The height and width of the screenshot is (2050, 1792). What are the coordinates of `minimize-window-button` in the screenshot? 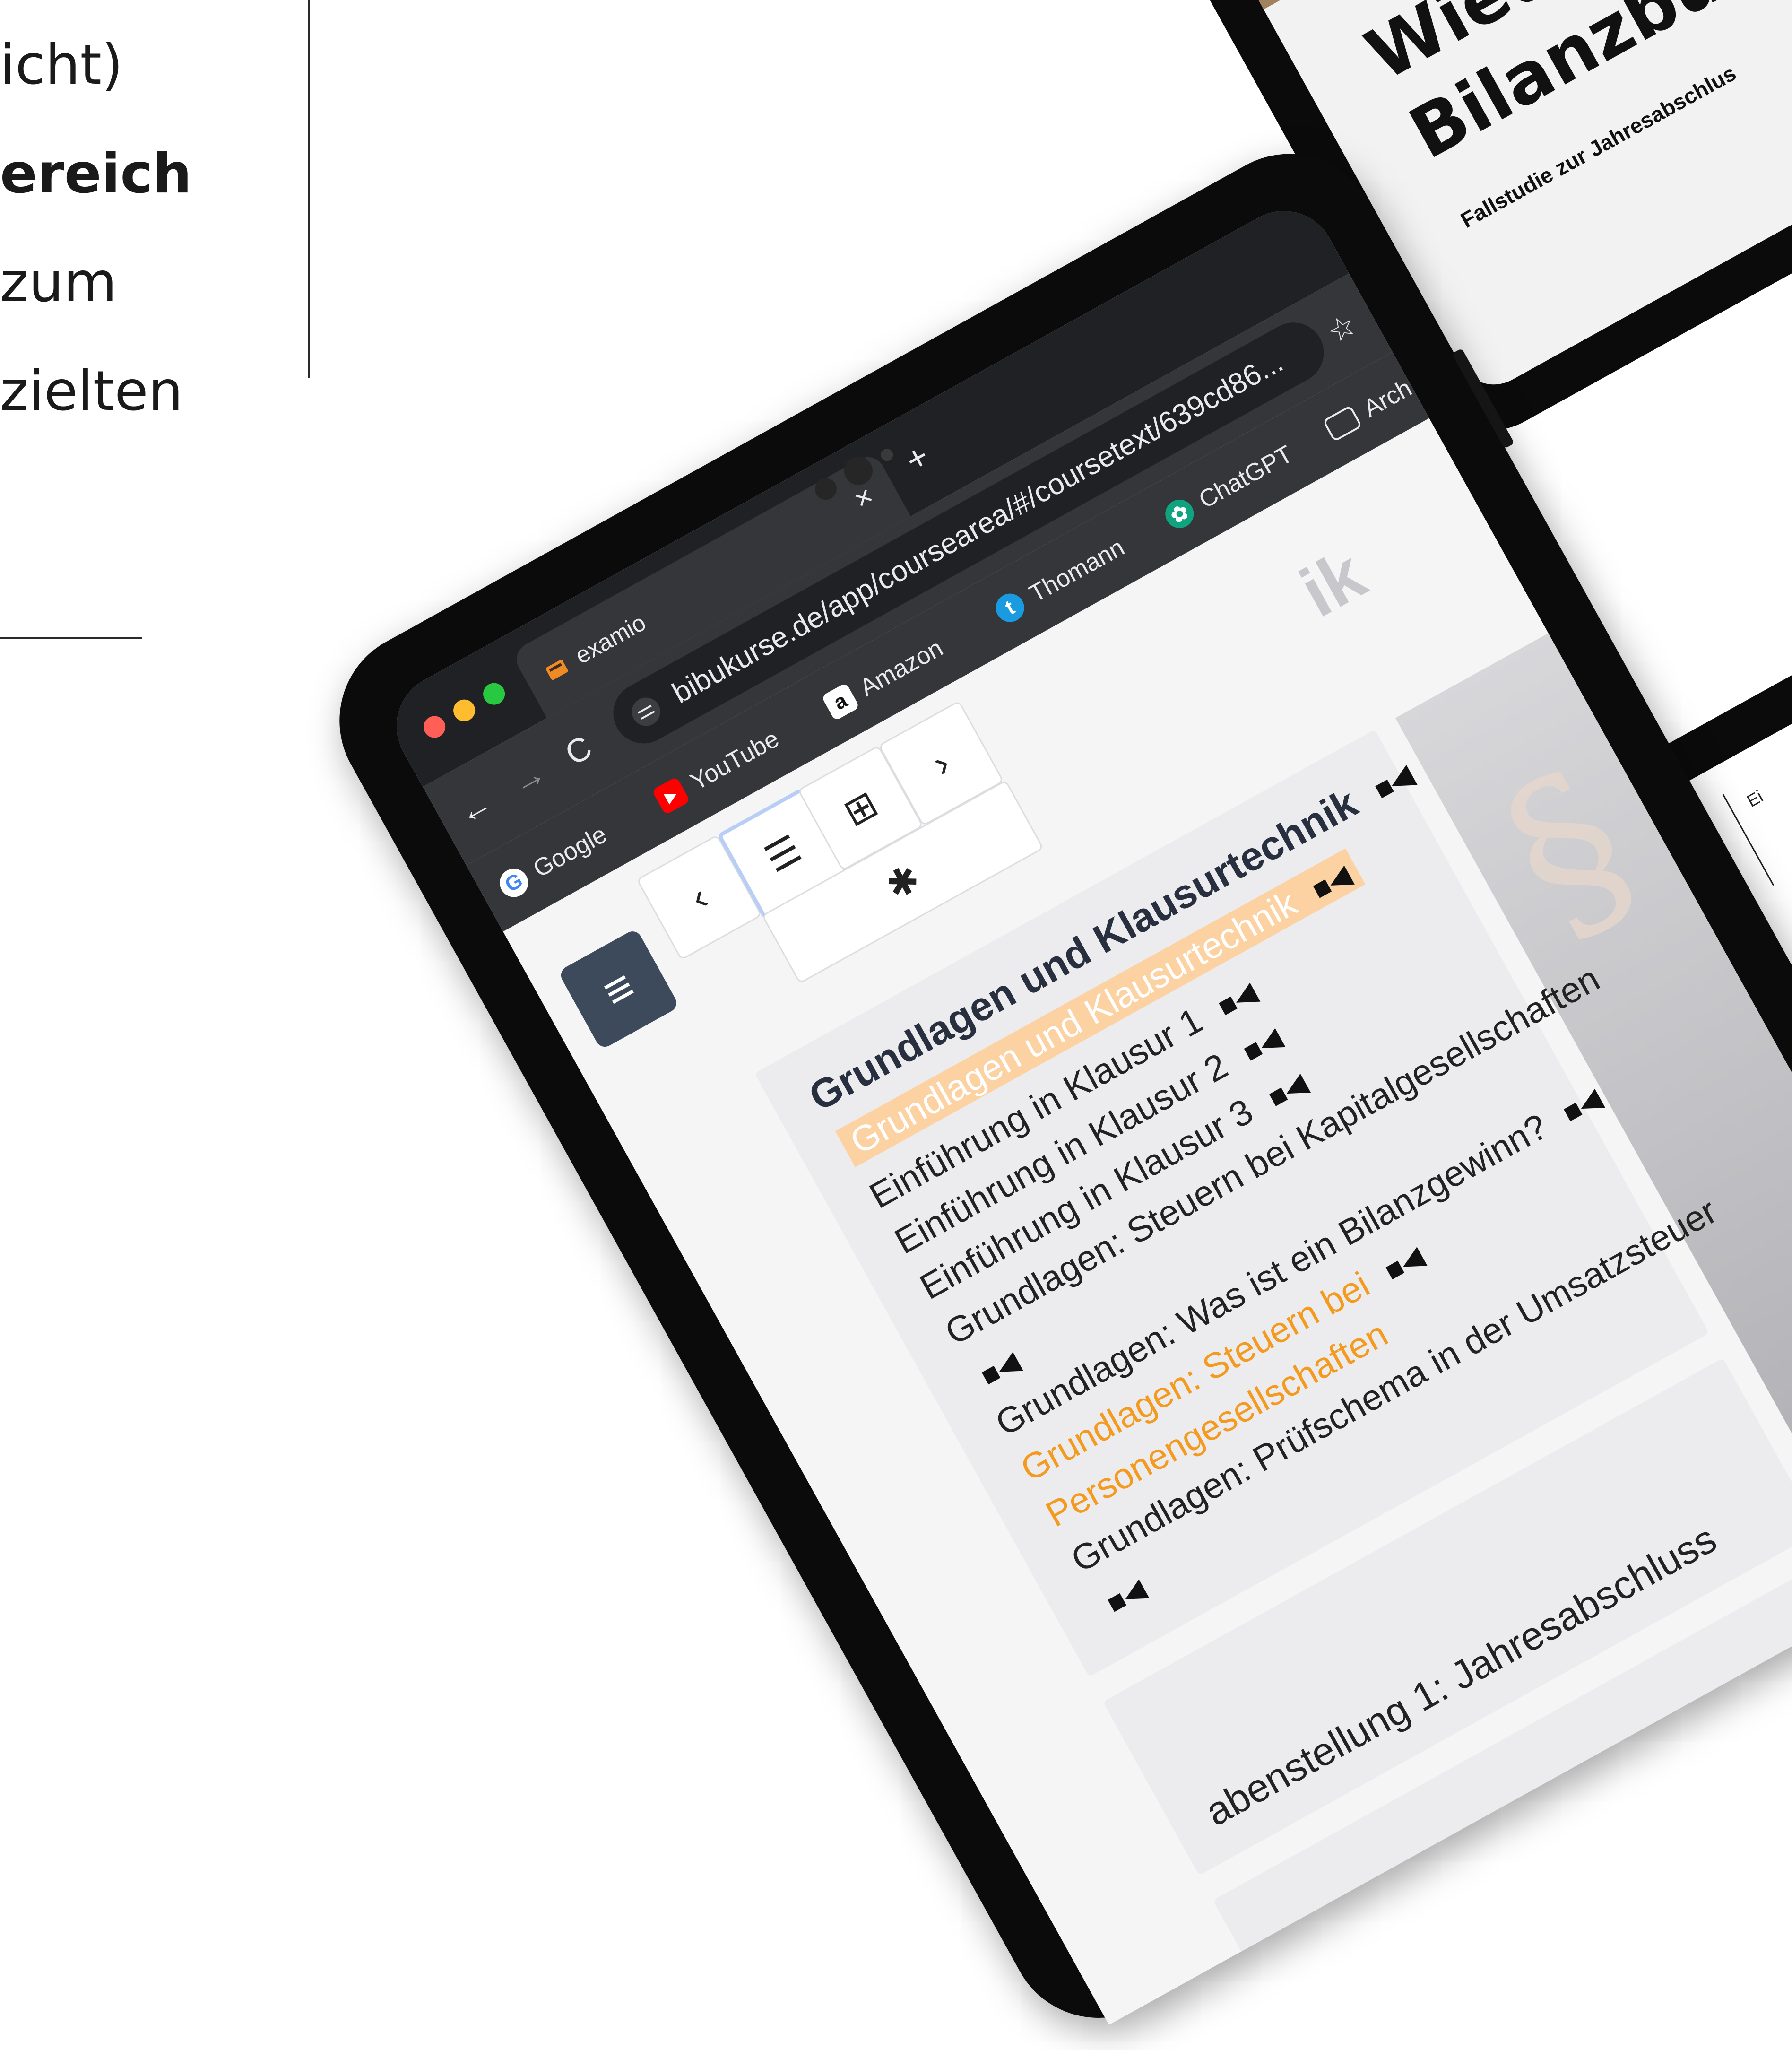 It's located at (464, 710).